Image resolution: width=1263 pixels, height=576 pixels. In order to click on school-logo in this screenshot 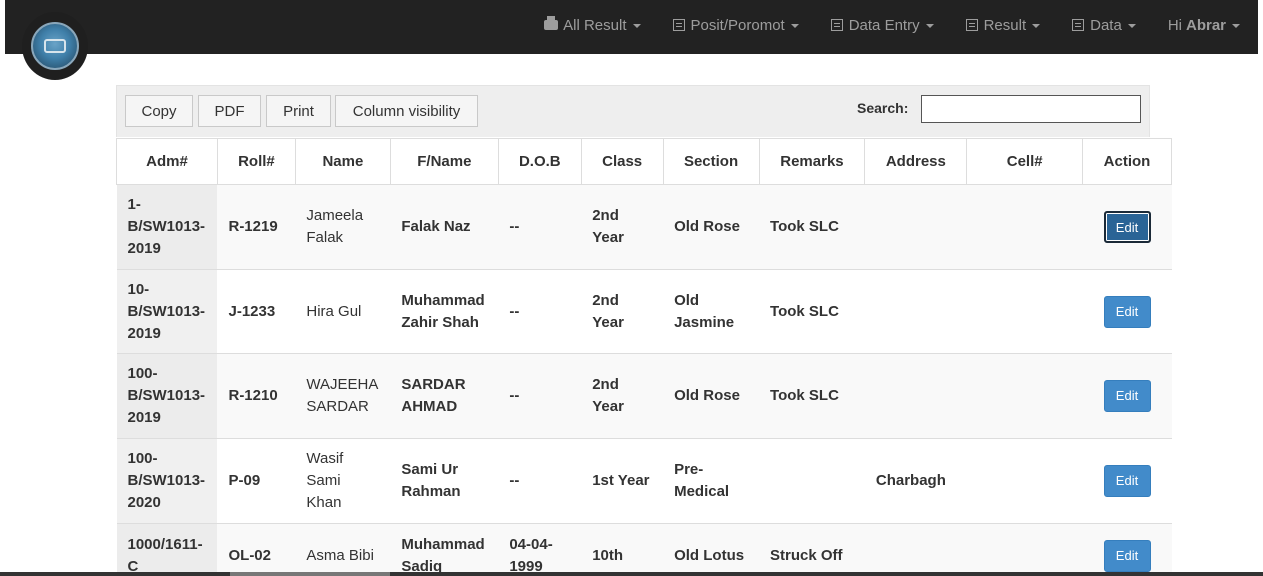, I will do `click(55, 46)`.